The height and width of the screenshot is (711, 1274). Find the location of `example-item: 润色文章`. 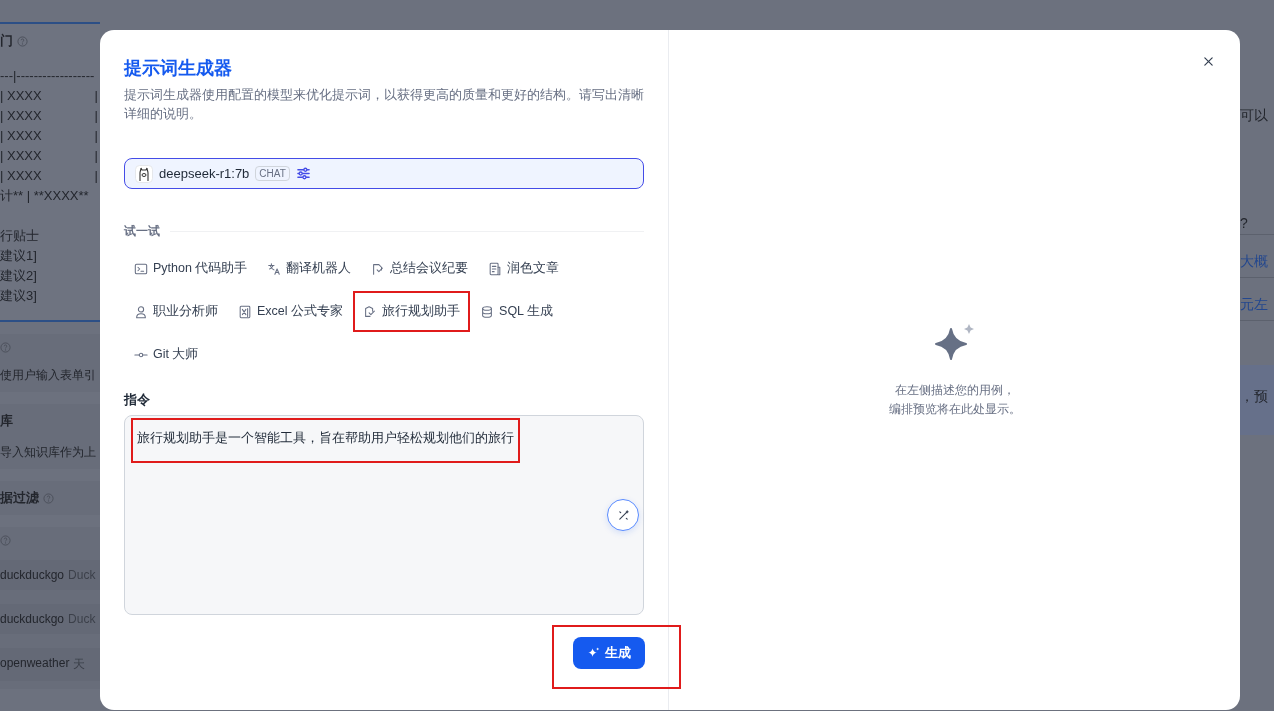

example-item: 润色文章 is located at coordinates (524, 268).